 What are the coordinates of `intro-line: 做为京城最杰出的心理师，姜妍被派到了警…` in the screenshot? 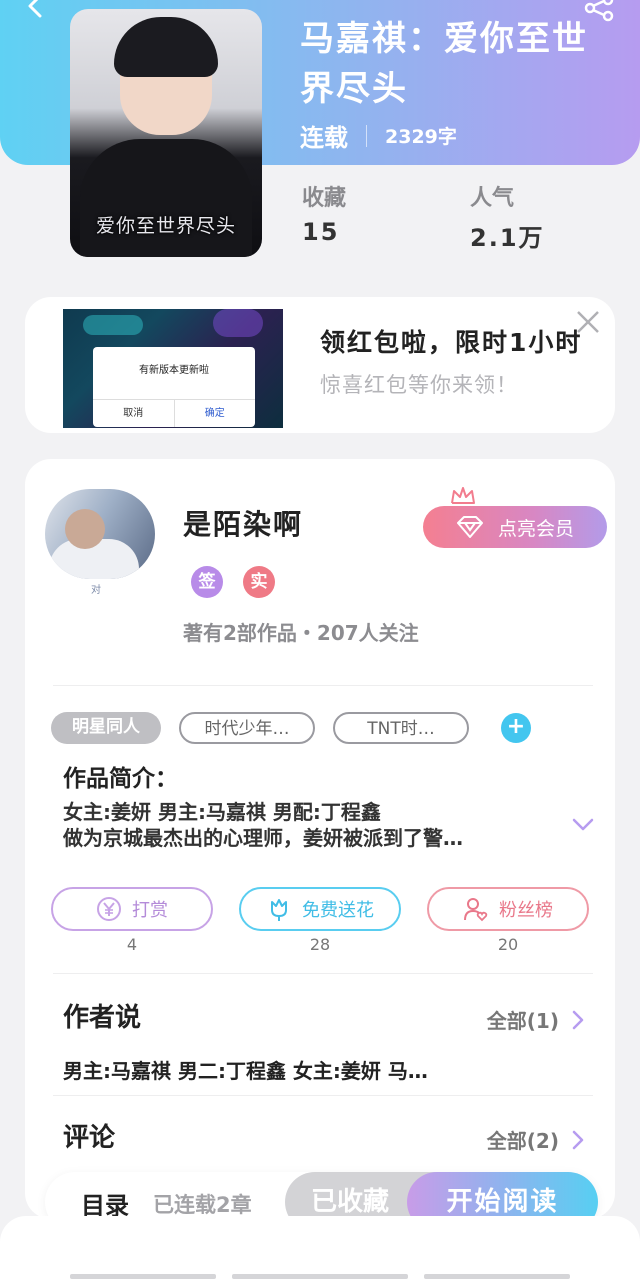 It's located at (263, 838).